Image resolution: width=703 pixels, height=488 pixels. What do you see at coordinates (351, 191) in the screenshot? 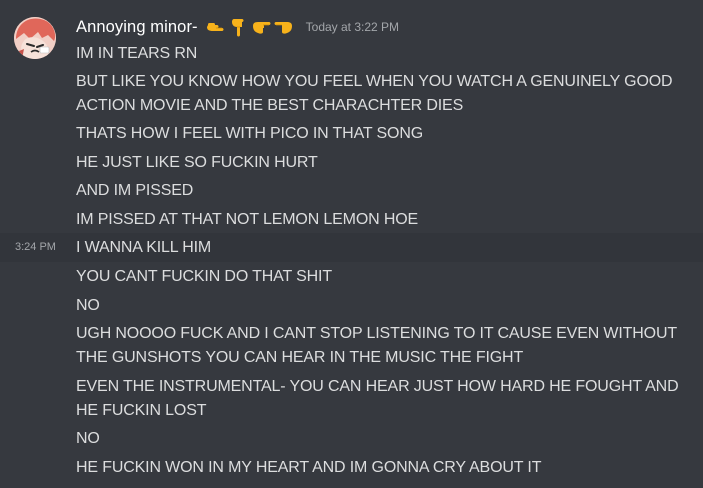
I see `message-line: AND IM PISSED` at bounding box center [351, 191].